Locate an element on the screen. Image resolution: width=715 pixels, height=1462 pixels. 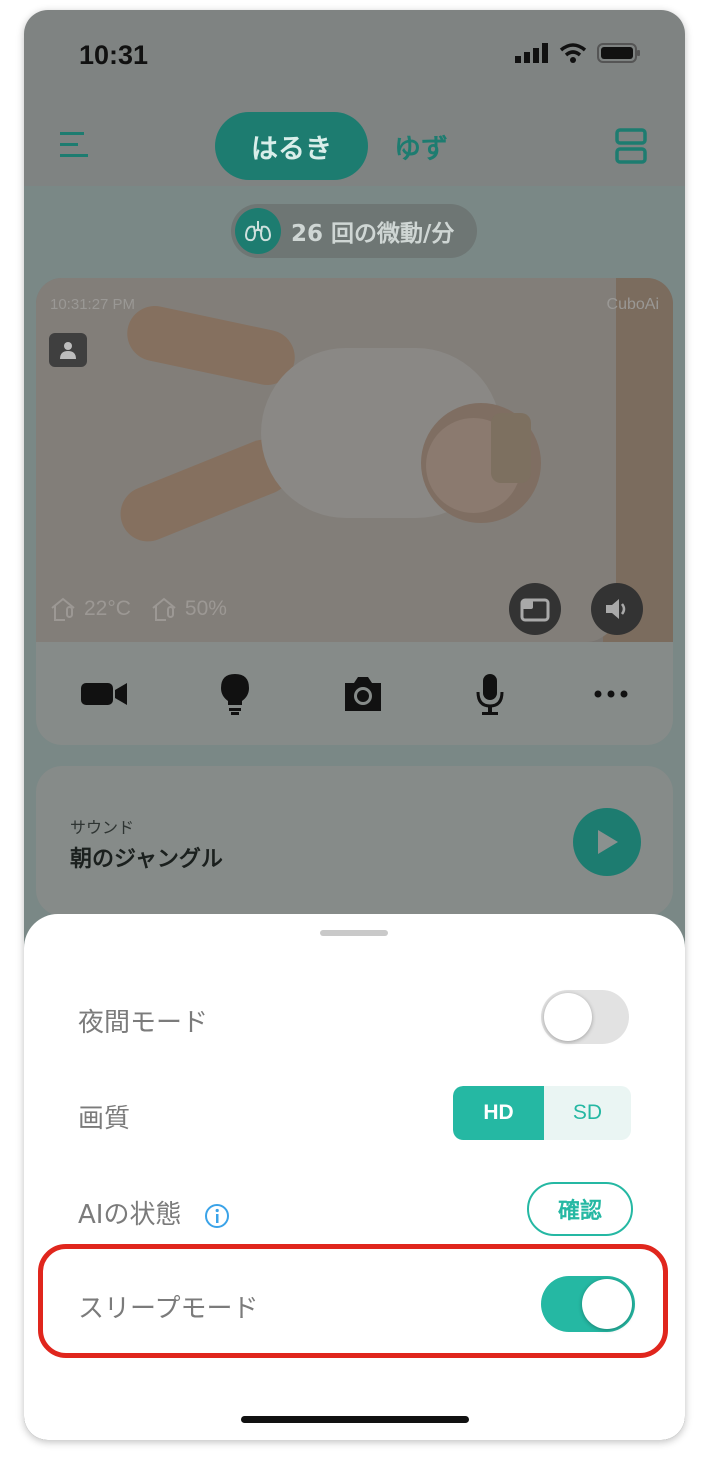
sleep-mode-toggle is located at coordinates (588, 1304).